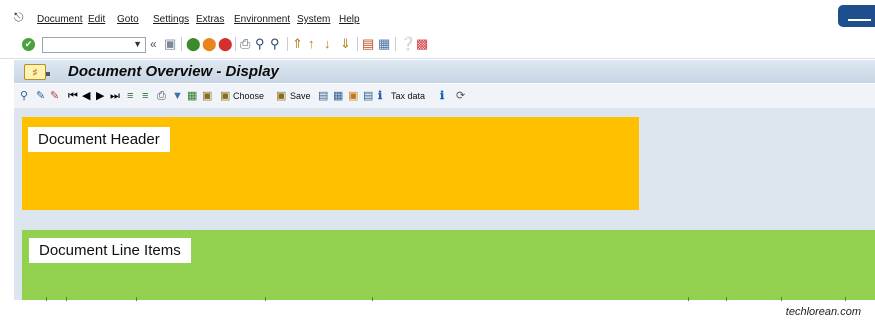  Describe the element at coordinates (177, 96) in the screenshot. I see `filter-icon: ▼` at that location.